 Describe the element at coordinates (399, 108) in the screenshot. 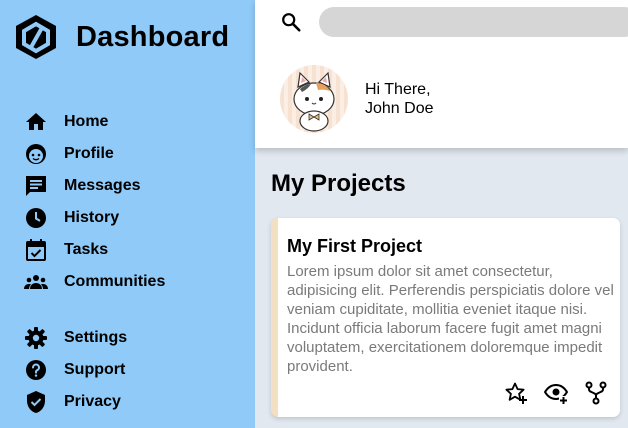

I see `user-name: John Doe` at that location.